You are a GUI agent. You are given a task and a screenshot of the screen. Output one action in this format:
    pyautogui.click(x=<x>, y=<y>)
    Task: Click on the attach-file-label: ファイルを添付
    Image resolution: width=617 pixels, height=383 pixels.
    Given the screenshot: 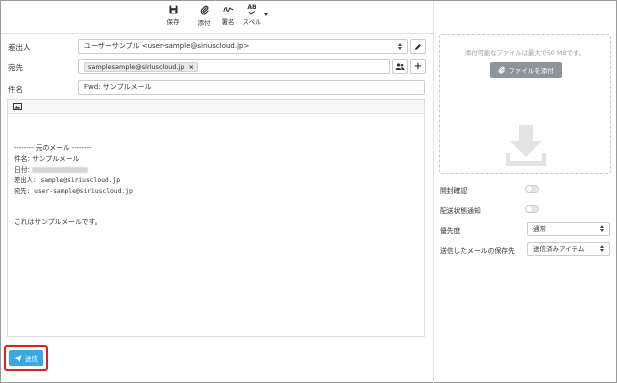 What is the action you would take?
    pyautogui.click(x=531, y=71)
    